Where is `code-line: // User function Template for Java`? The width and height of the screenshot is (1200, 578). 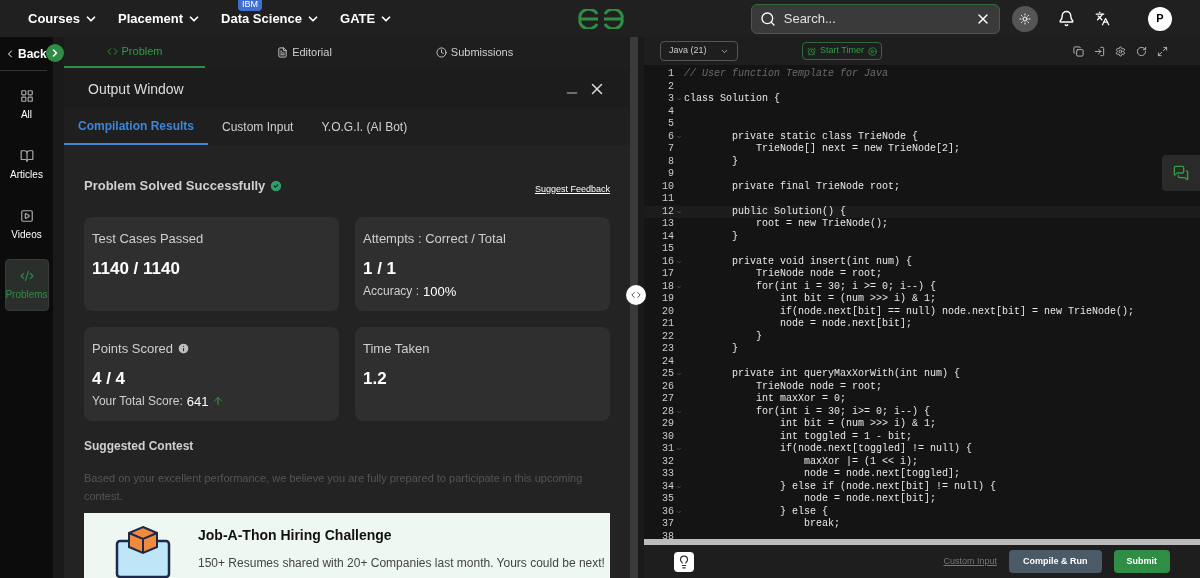
code-line: // User function Template for Java is located at coordinates (786, 74).